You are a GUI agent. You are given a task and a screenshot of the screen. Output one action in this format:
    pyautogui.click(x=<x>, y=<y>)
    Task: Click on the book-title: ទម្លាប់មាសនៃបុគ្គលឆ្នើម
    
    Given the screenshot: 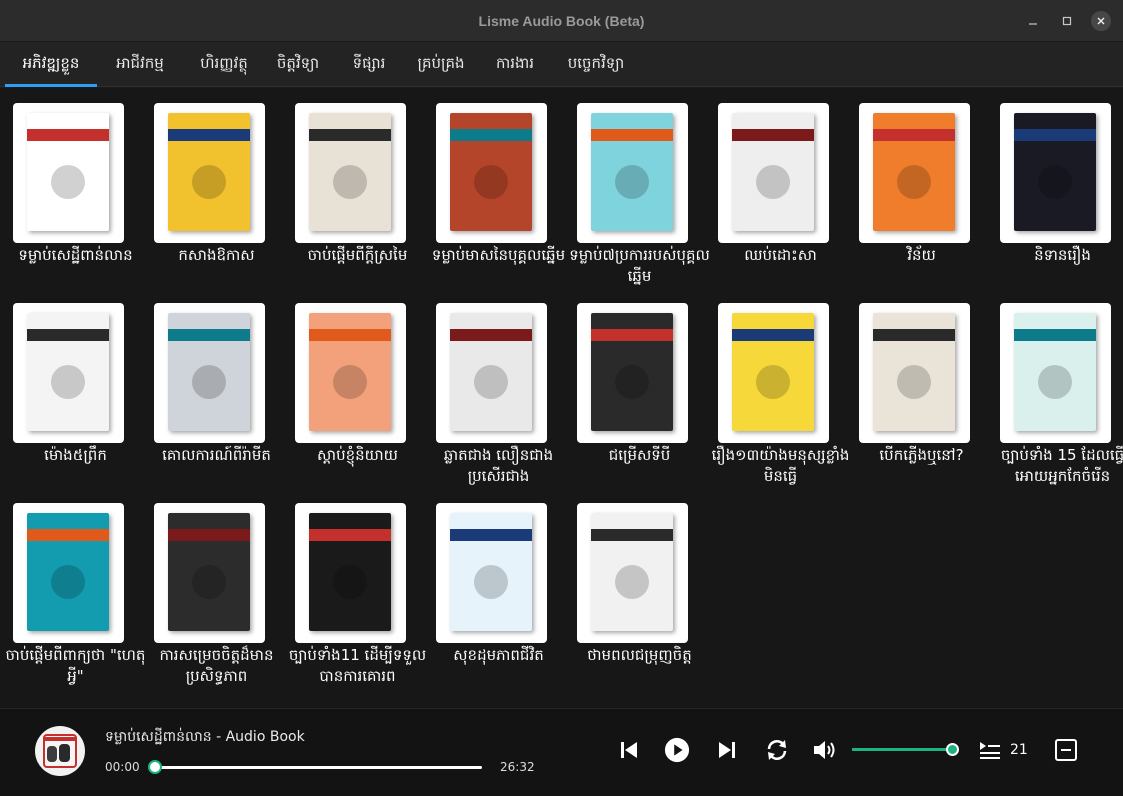 What is the action you would take?
    pyautogui.click(x=498, y=255)
    